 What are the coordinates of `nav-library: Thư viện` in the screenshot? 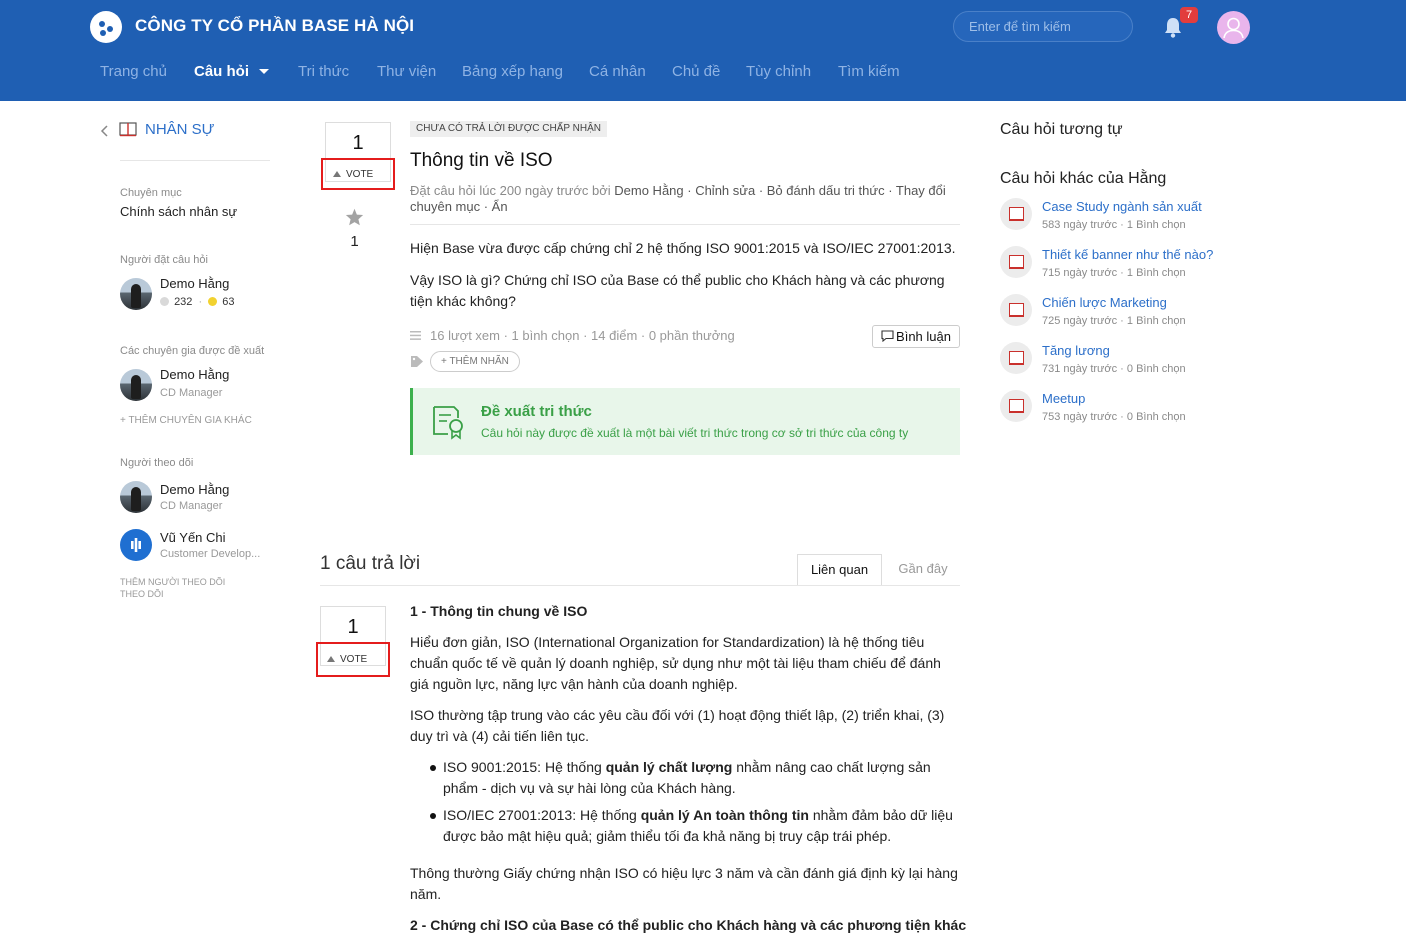 It's located at (406, 71).